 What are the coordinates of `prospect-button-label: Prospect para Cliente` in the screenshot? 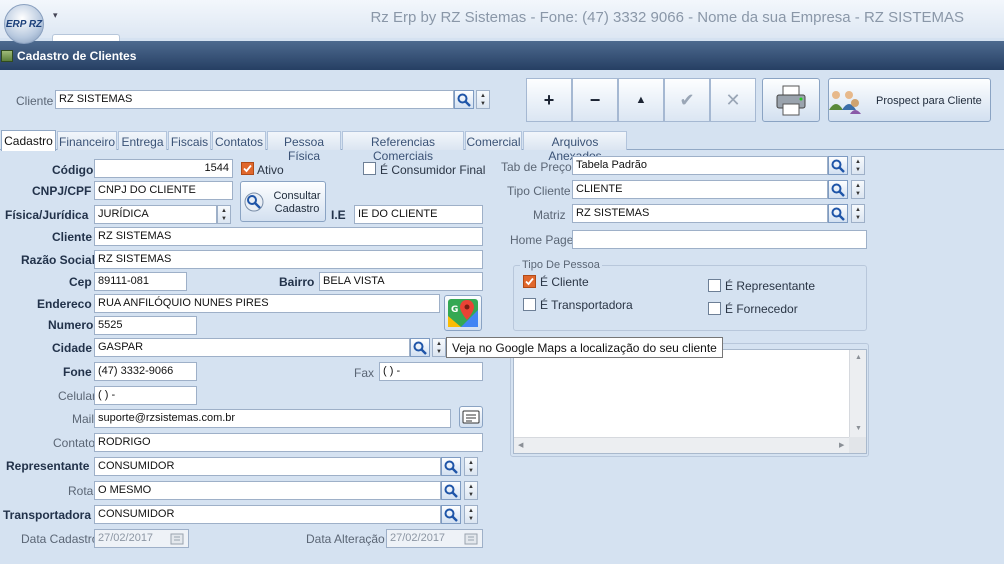 It's located at (929, 101).